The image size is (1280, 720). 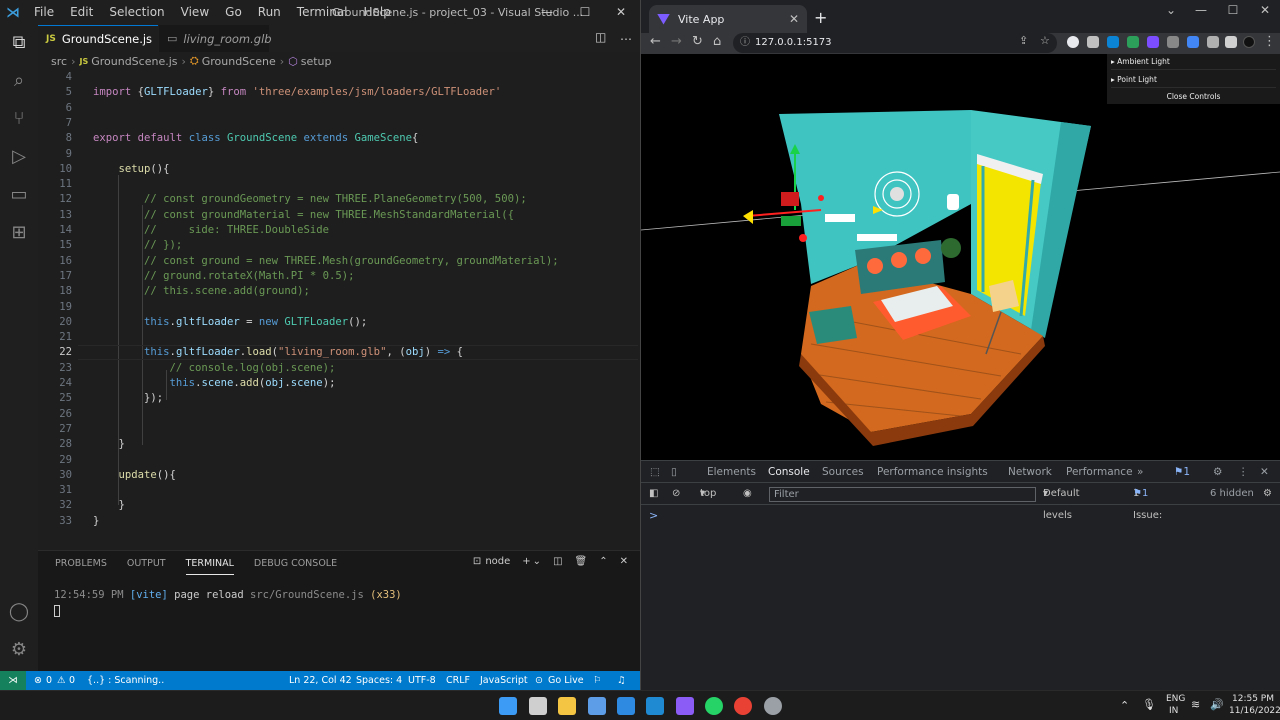 What do you see at coordinates (19, 157) in the screenshot?
I see `run-debug-icon: ▷` at bounding box center [19, 157].